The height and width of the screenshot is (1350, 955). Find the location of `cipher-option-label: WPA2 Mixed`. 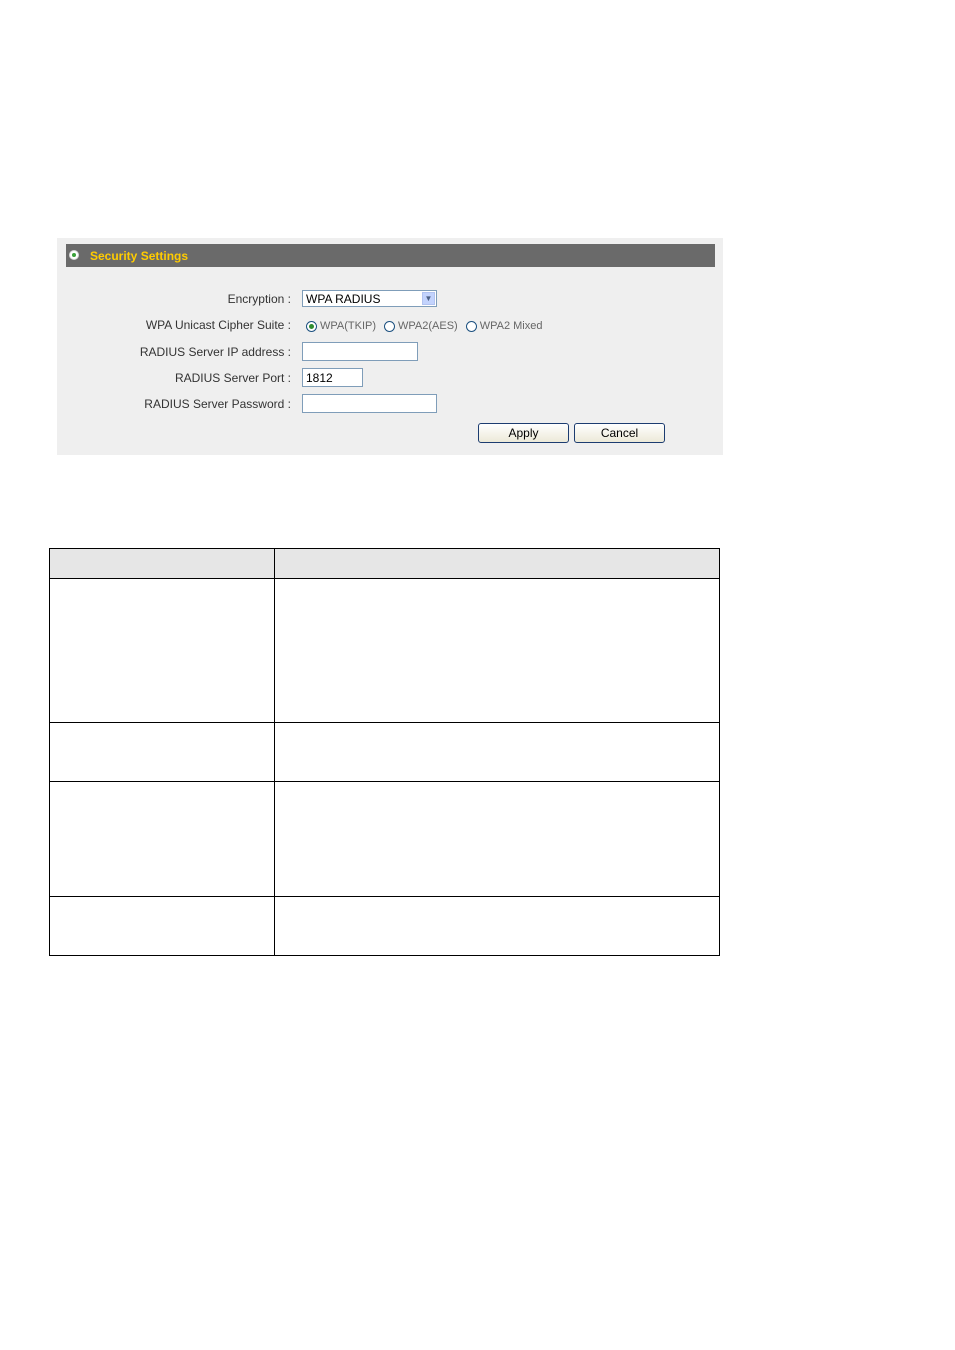

cipher-option-label: WPA2 Mixed is located at coordinates (511, 326).